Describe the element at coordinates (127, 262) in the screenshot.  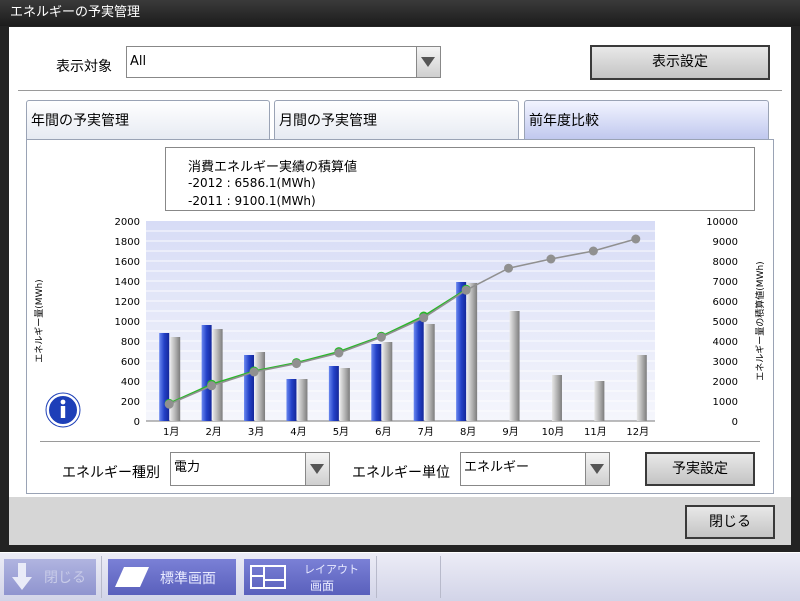
I see `y-tick-label-left: 1600` at that location.